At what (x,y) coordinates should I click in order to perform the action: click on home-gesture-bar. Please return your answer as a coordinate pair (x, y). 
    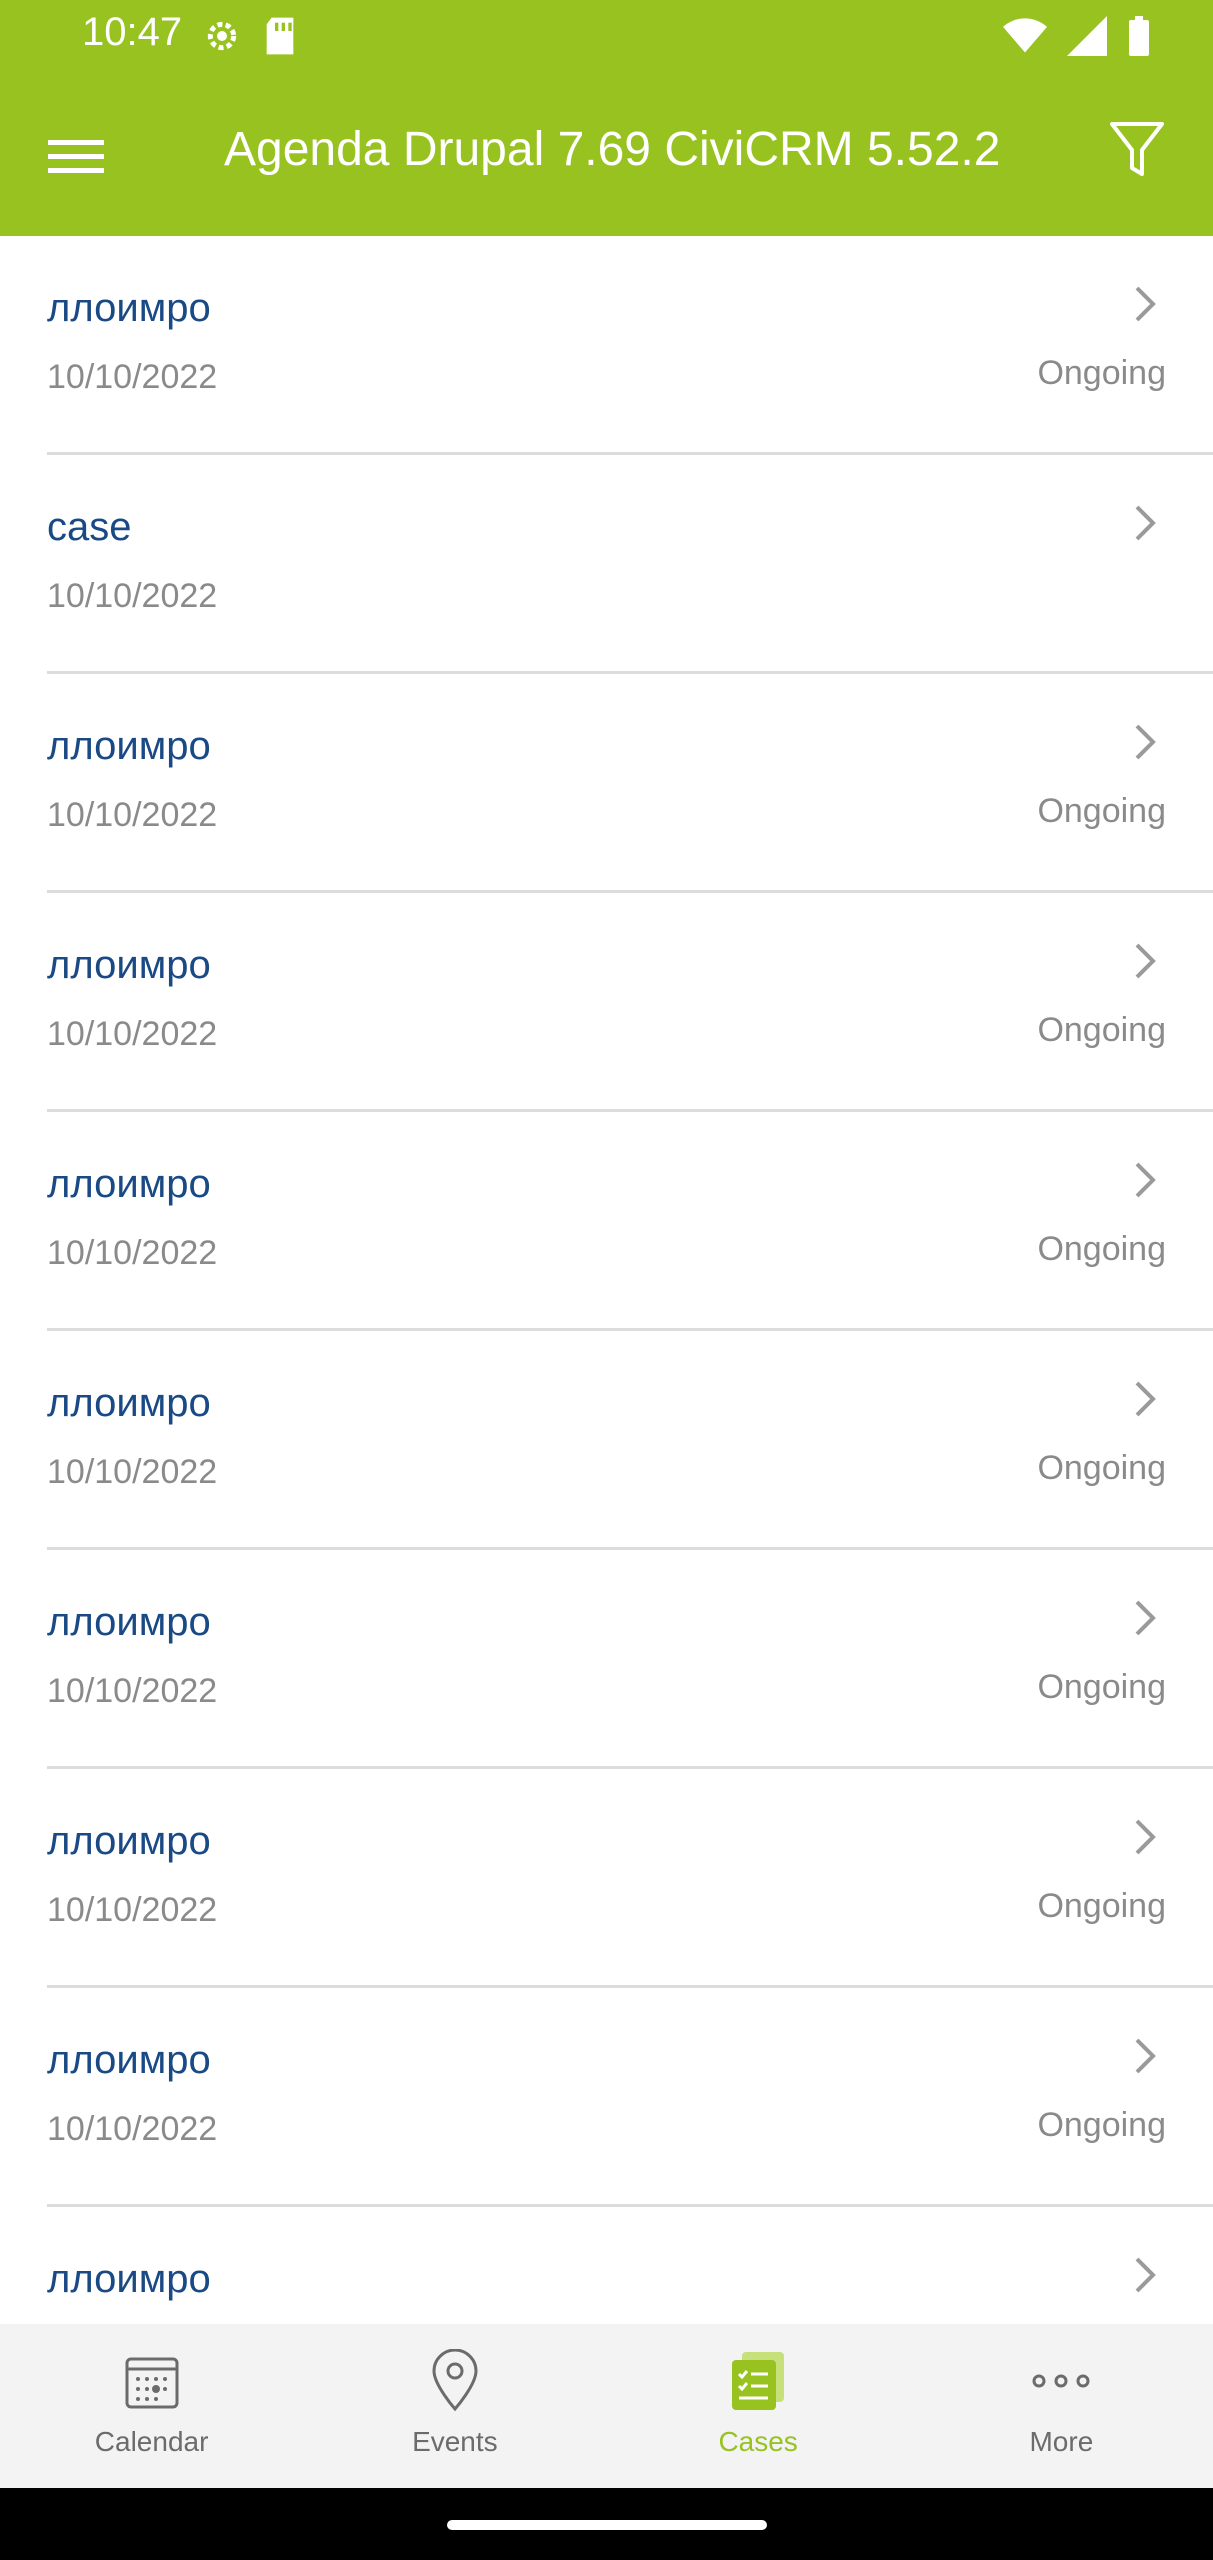
    Looking at the image, I should click on (607, 2525).